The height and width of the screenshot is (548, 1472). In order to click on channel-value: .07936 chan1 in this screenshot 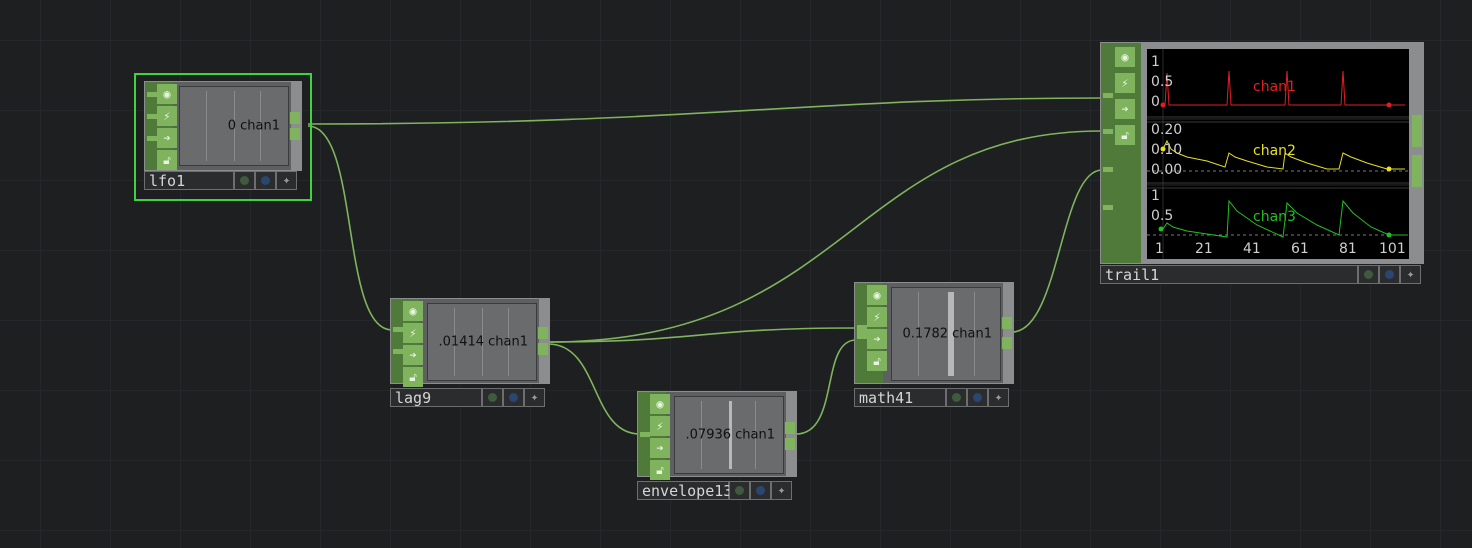, I will do `click(730, 435)`.